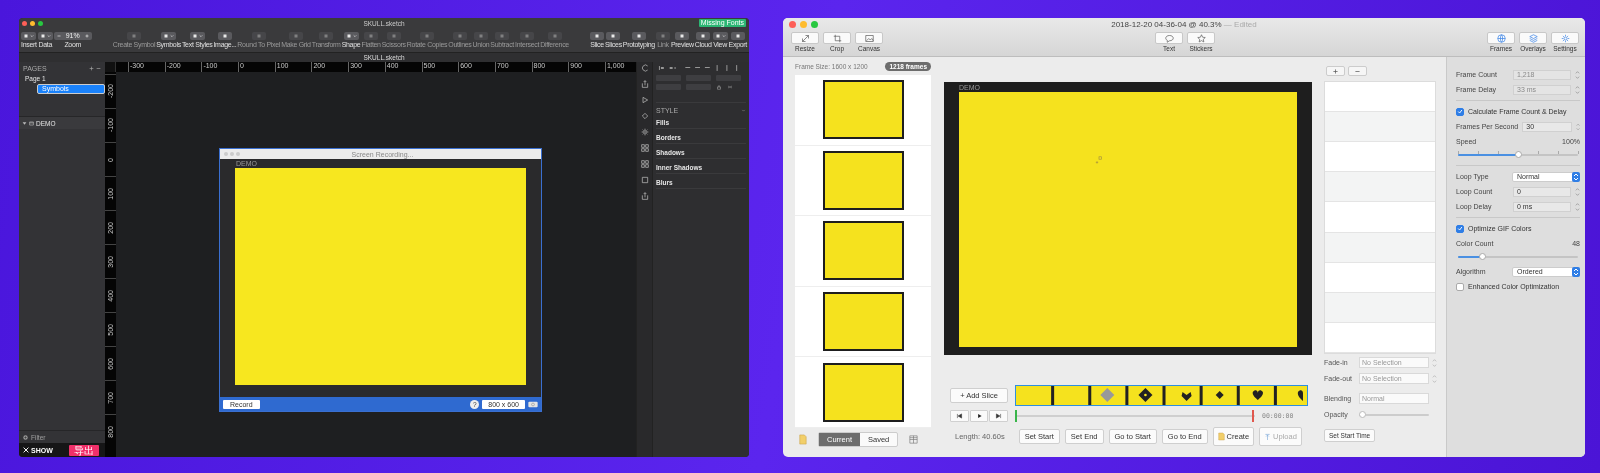 This screenshot has height=473, width=1600. I want to click on layers-icon, so click(1533, 38).